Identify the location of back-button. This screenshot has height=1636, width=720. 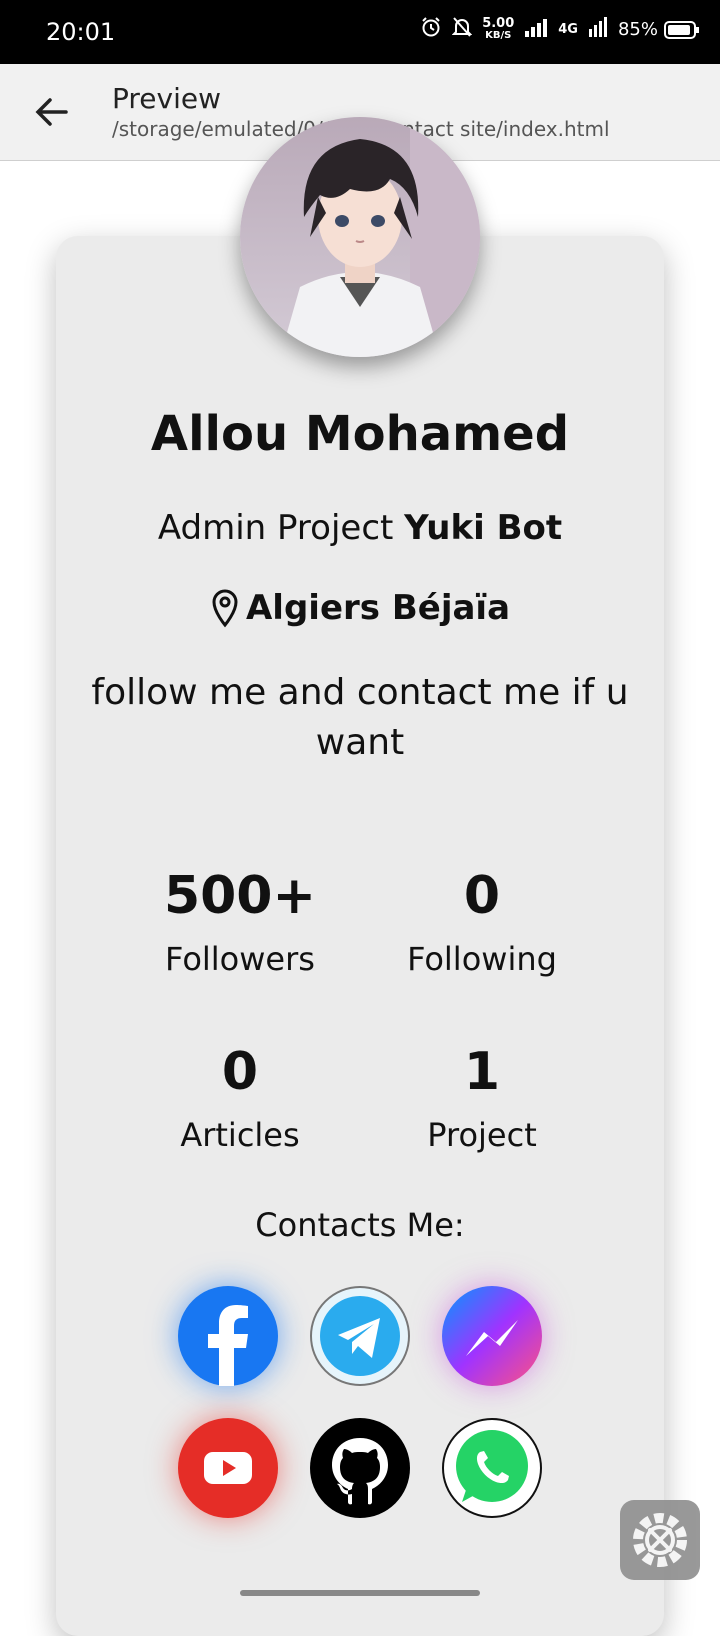
(52, 112).